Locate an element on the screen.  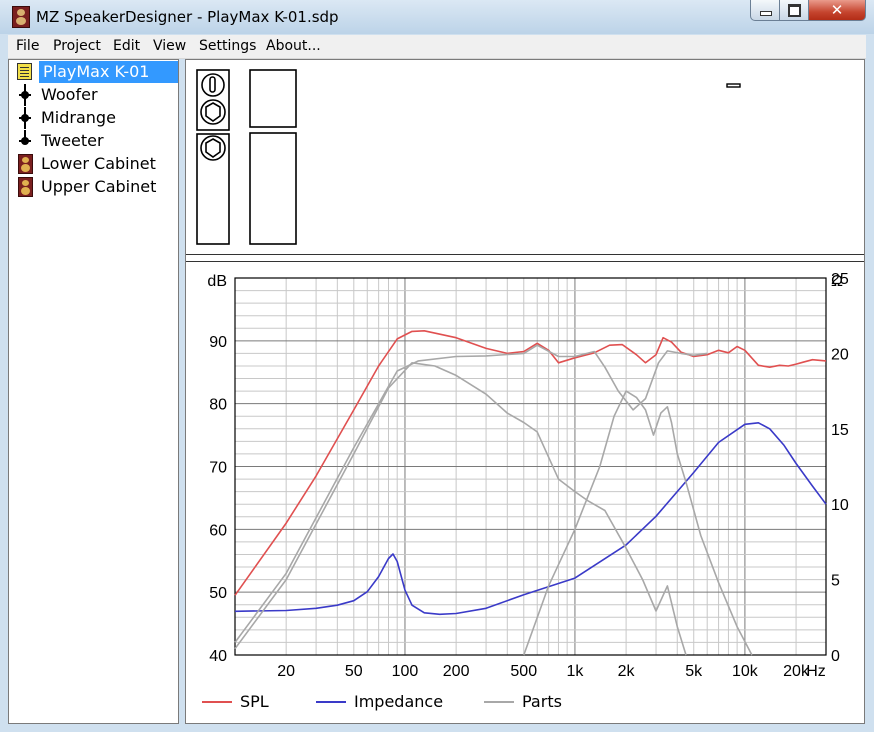
maximize-button is located at coordinates (794, 10).